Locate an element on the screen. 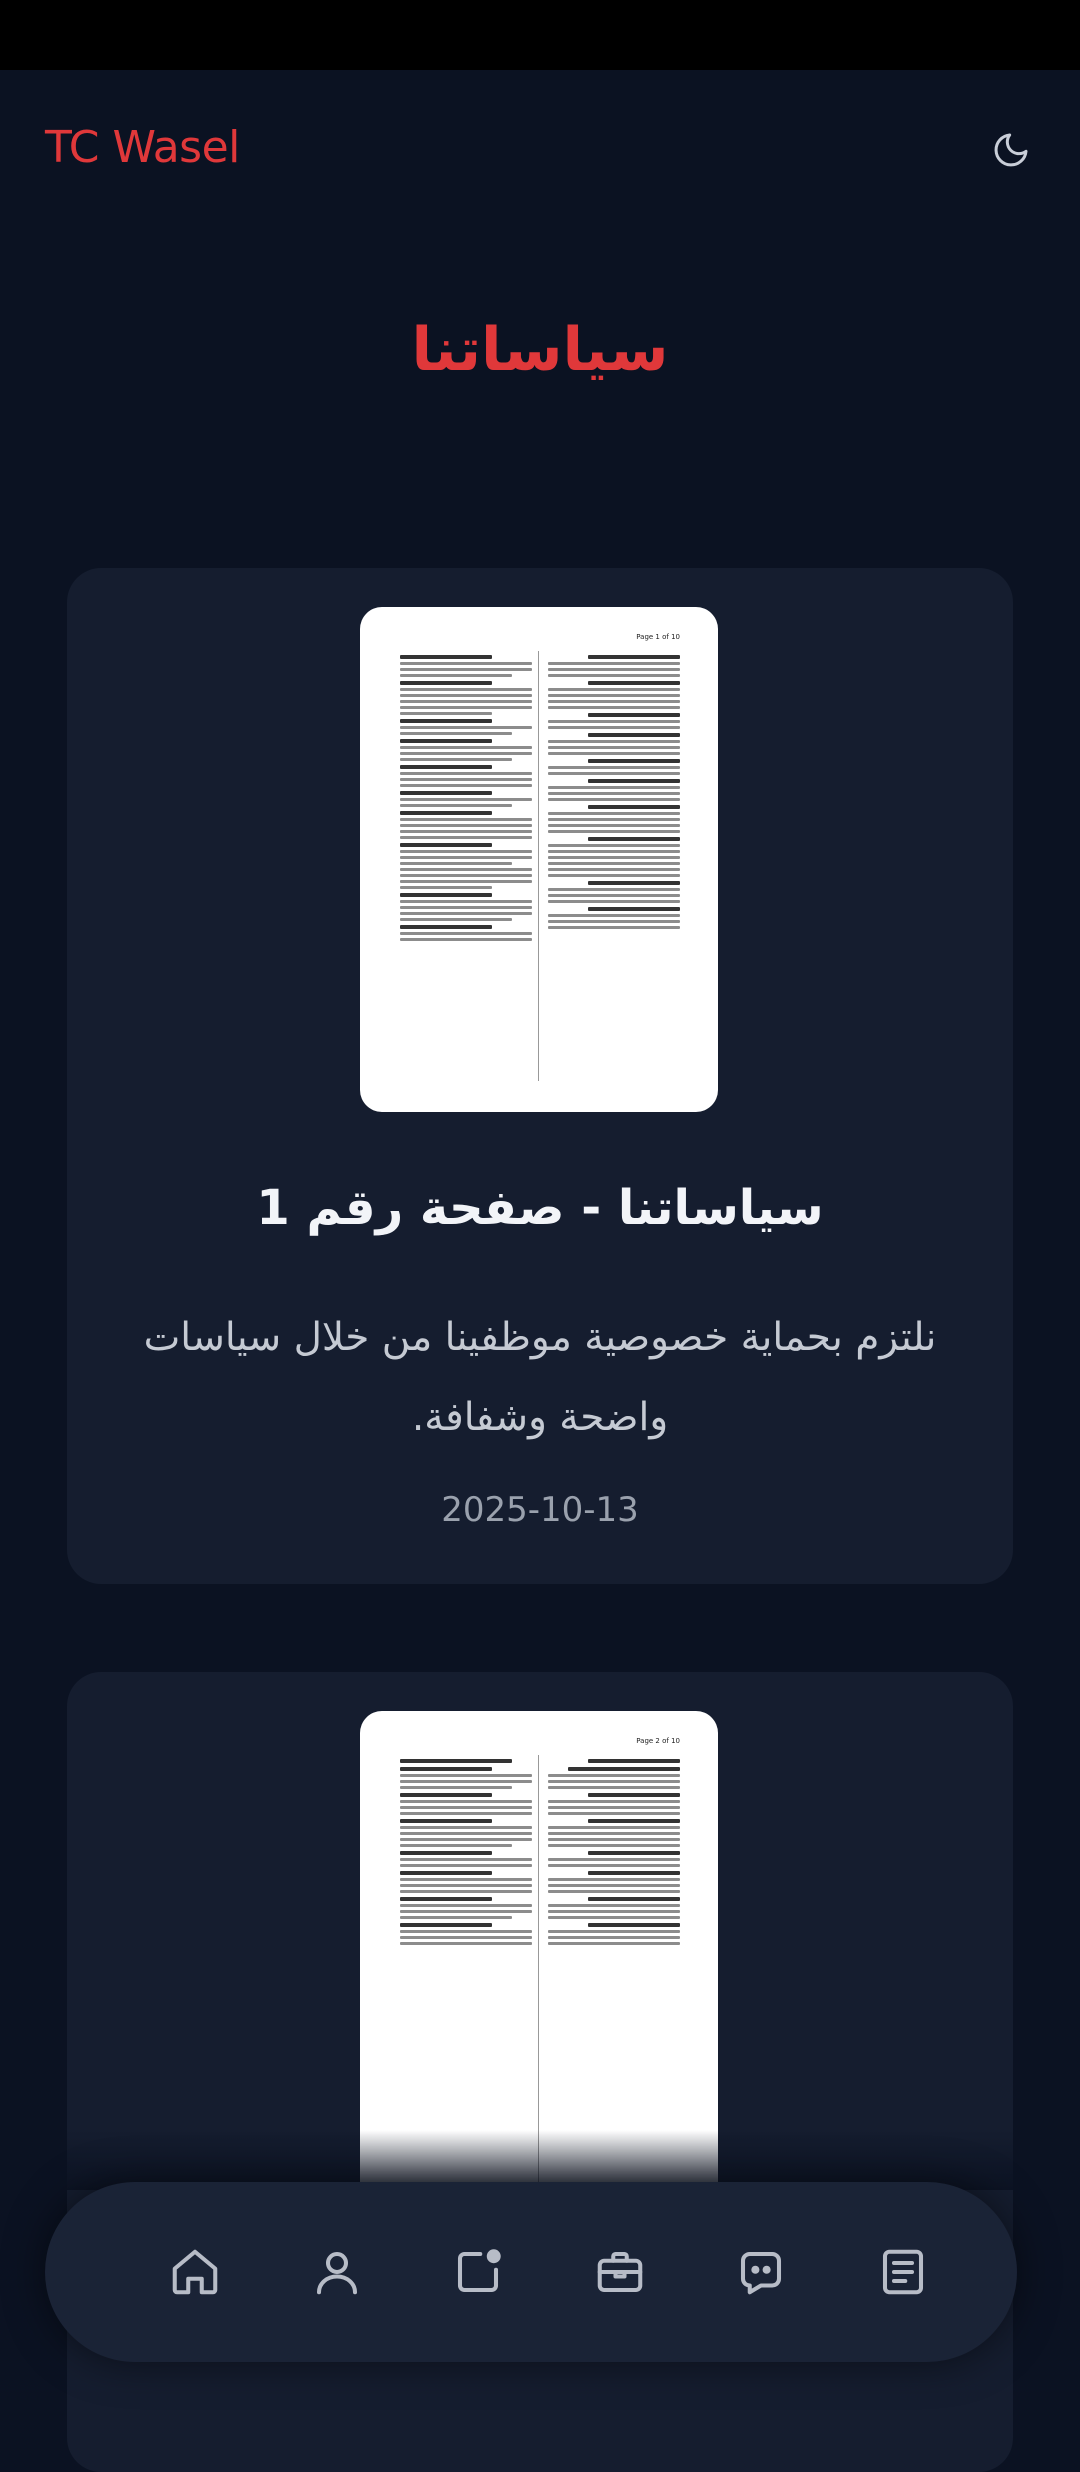  nav-jobs is located at coordinates (620, 2272).